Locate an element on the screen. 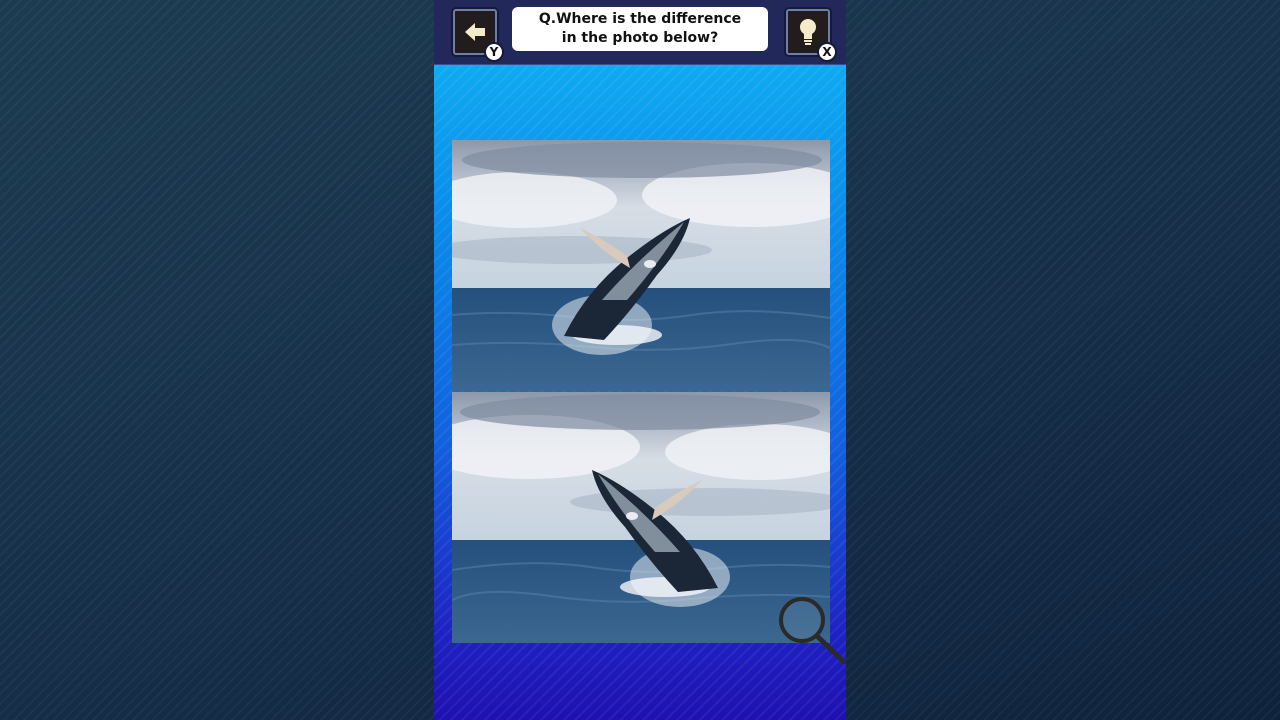 Image resolution: width=1280 pixels, height=720 pixels. photo-original is located at coordinates (641, 265).